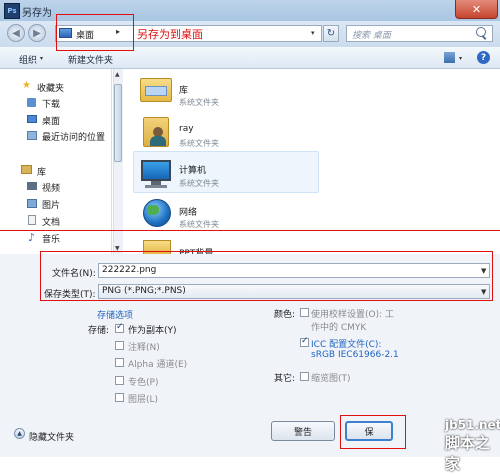 This screenshot has width=500, height=474. I want to click on hide-folders-button: 隐藏文件夹, so click(51, 436).